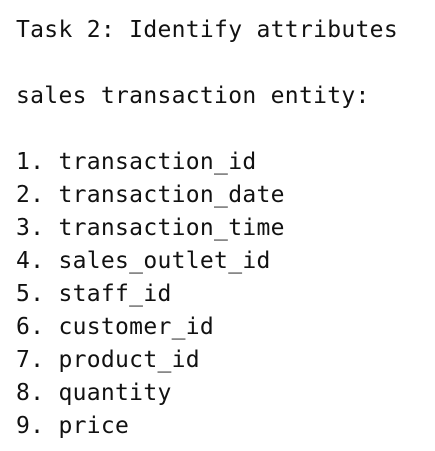  What do you see at coordinates (143, 261) in the screenshot?
I see `list-item: 4. sales_outlet_id` at bounding box center [143, 261].